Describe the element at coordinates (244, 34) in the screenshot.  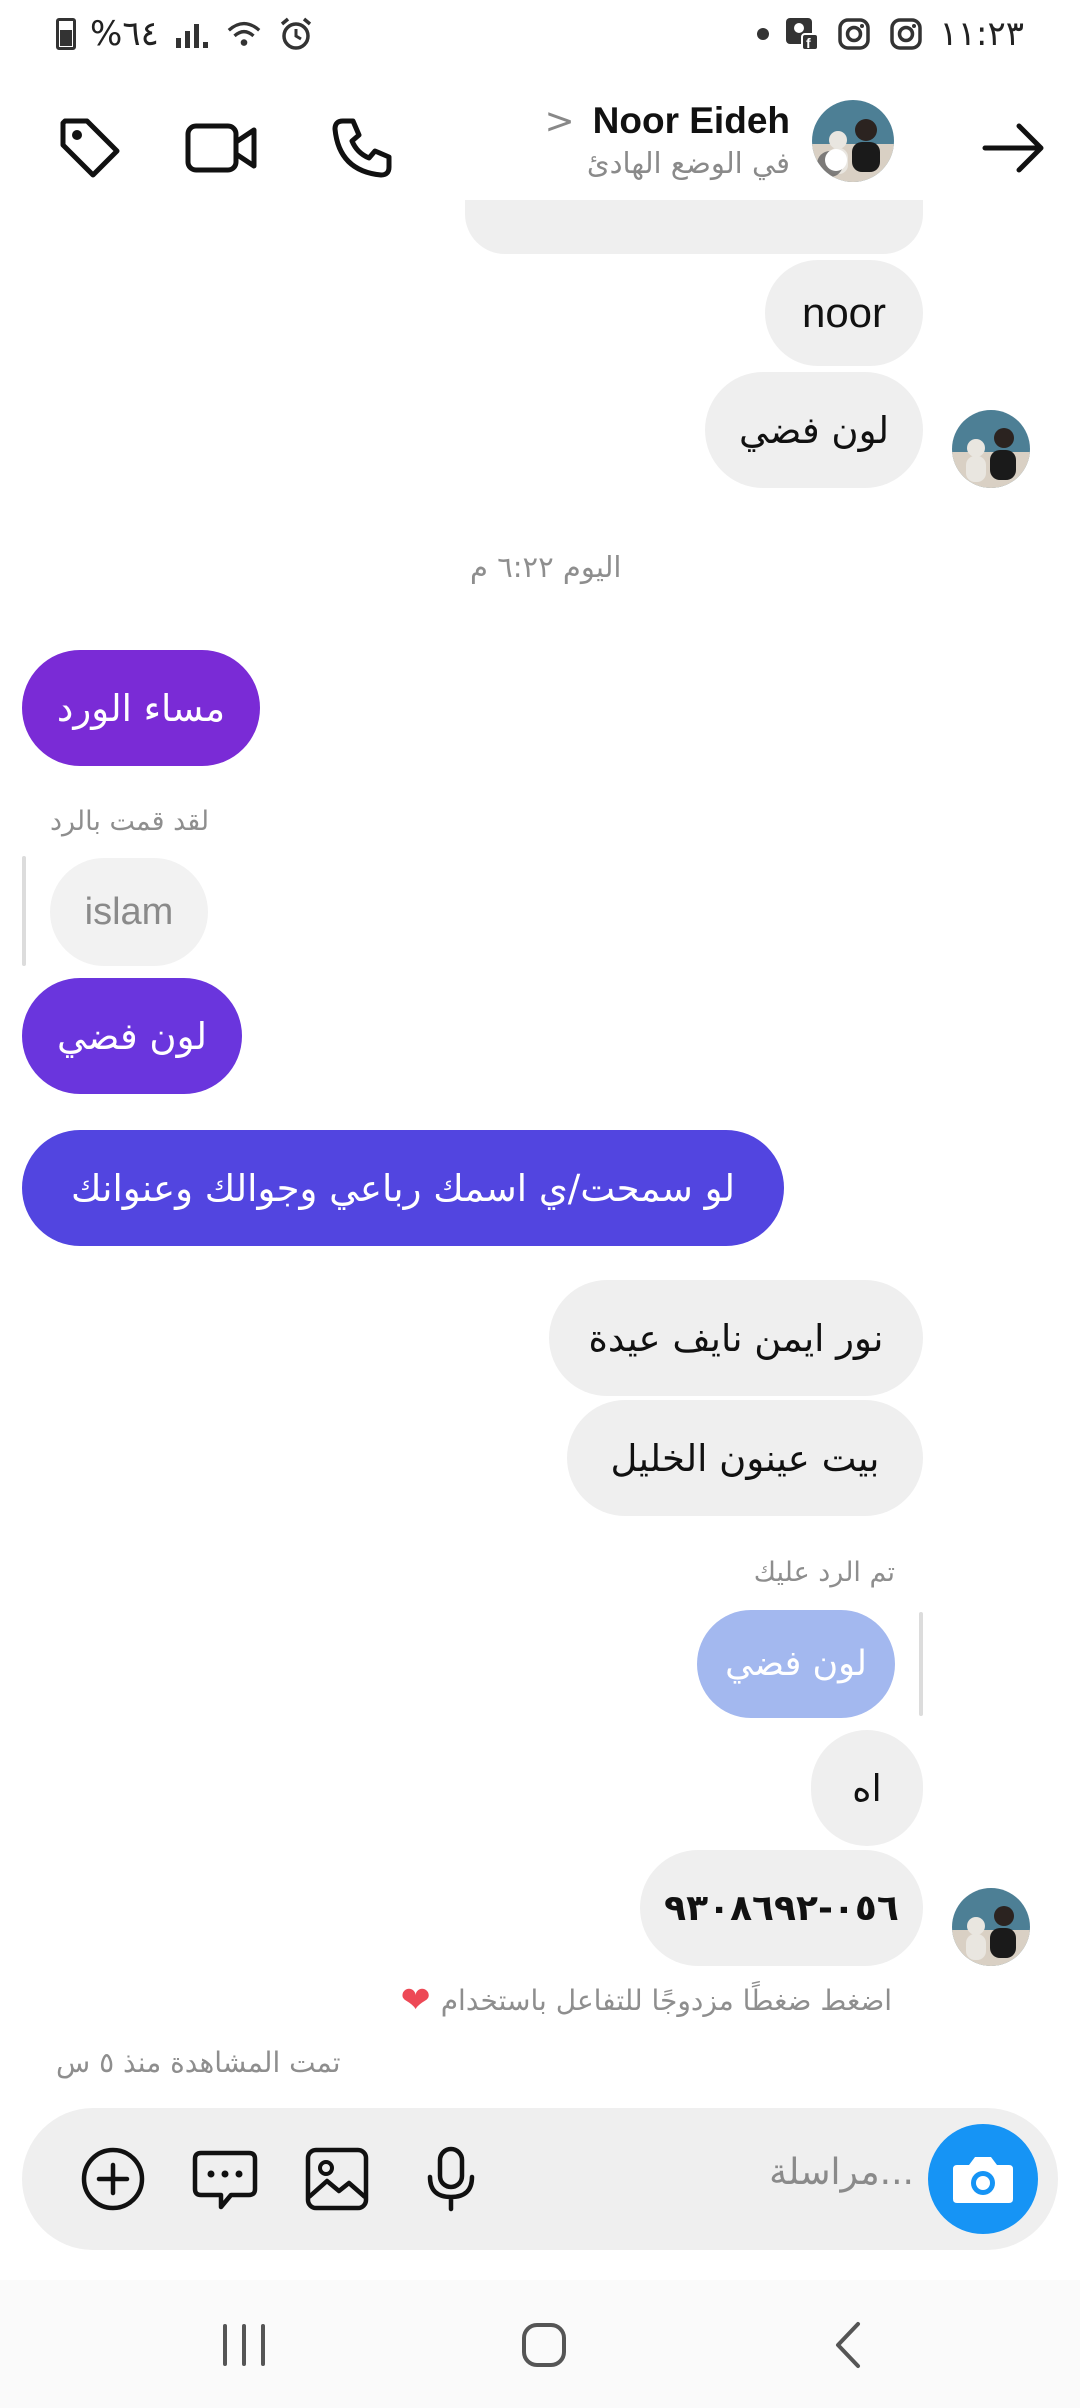
I see `wifi-icon` at that location.